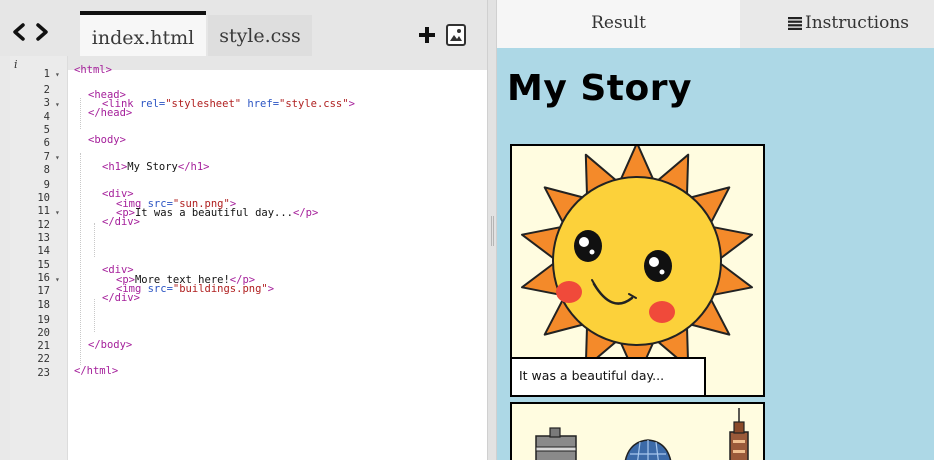  Describe the element at coordinates (46, 130) in the screenshot. I see `line-number: 5` at that location.